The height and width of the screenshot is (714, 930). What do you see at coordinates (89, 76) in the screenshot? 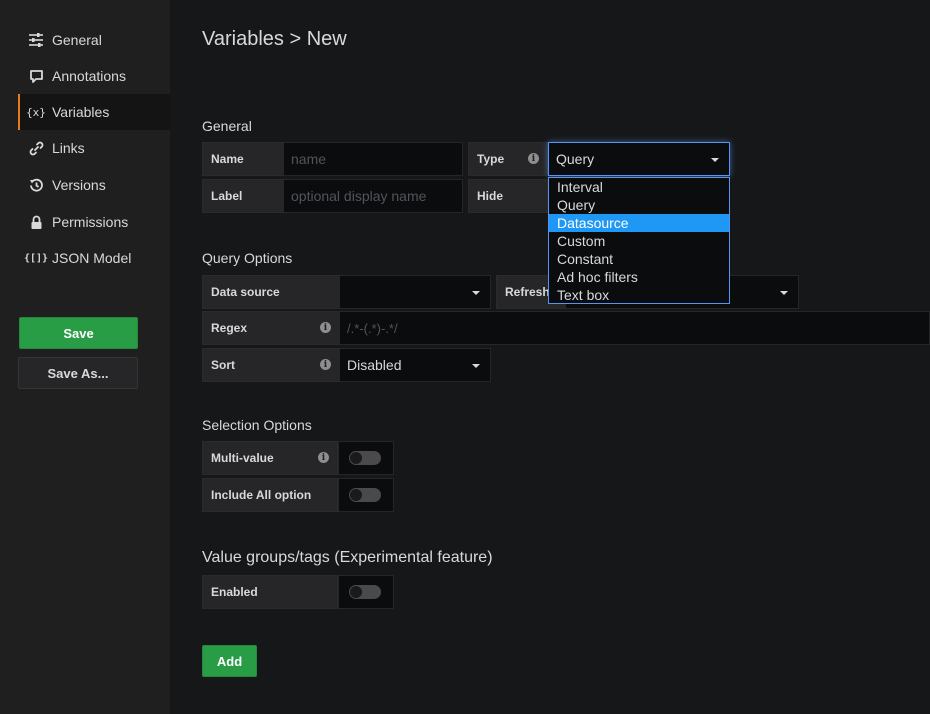
I see `sidebar-item-label: Annotations` at bounding box center [89, 76].